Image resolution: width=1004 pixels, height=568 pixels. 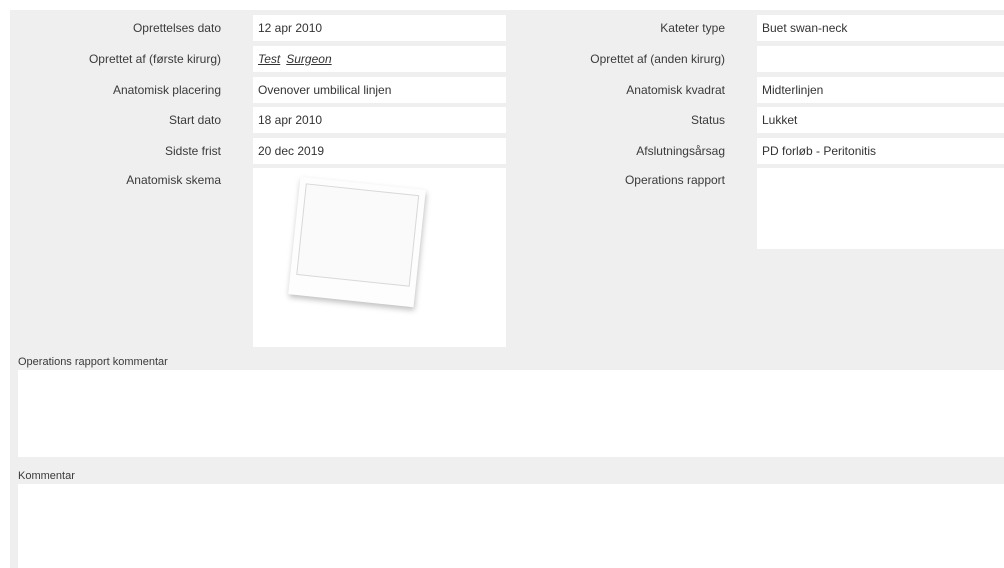 What do you see at coordinates (357, 242) in the screenshot?
I see `photo-placeholder-icon` at bounding box center [357, 242].